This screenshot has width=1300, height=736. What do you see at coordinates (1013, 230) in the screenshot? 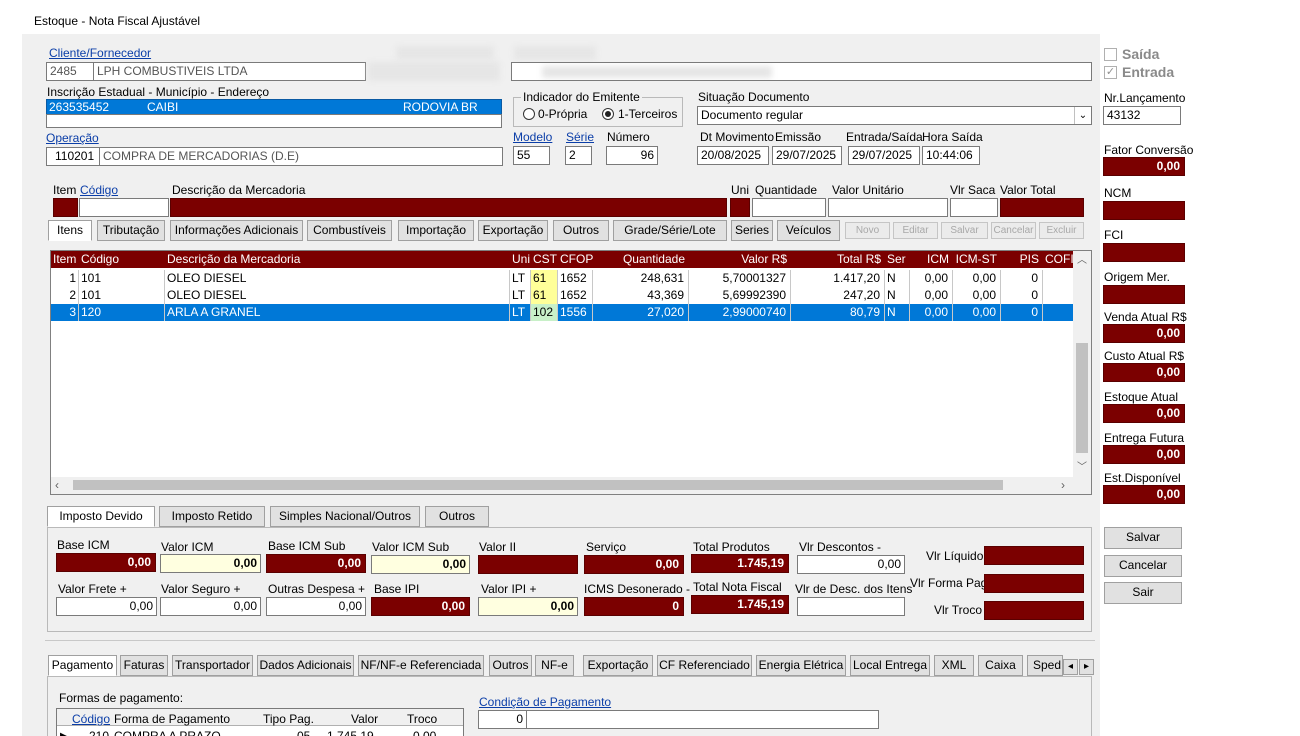
I see `cancelar-item-button: Cancelar` at bounding box center [1013, 230].